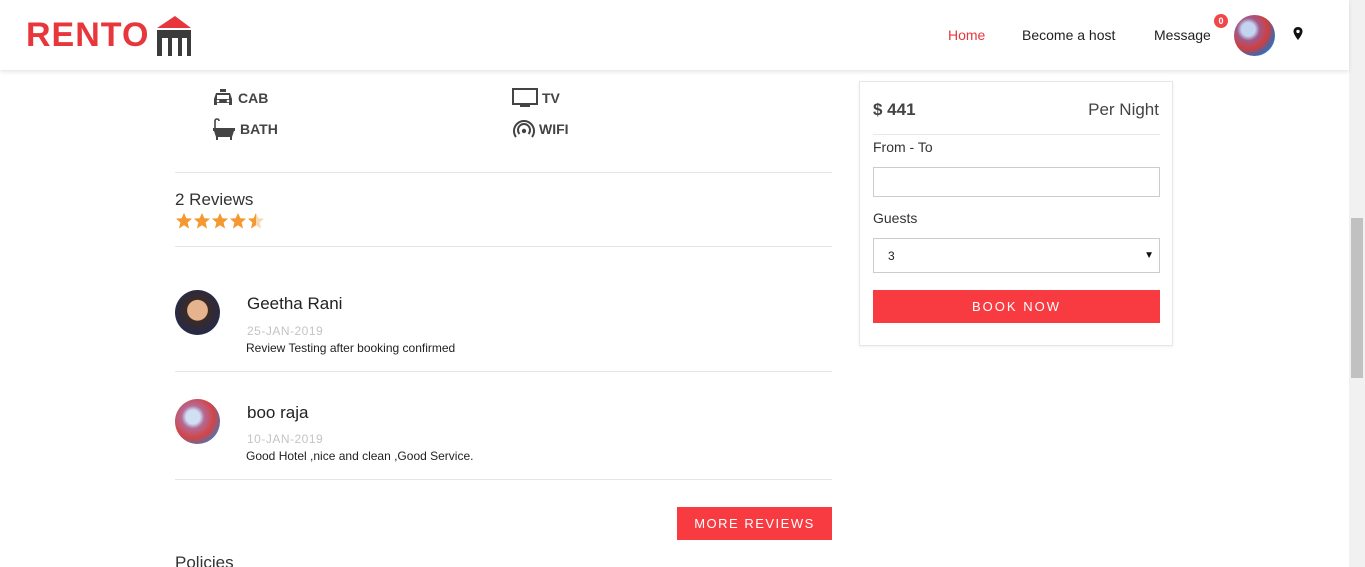  What do you see at coordinates (1254, 35) in the screenshot?
I see `user-avatar` at bounding box center [1254, 35].